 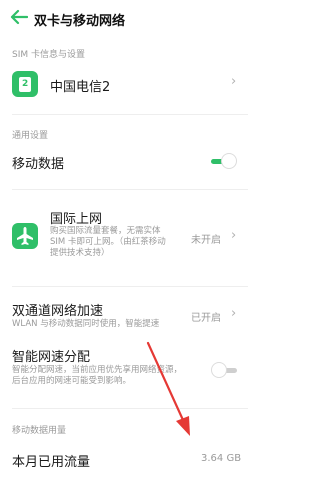 I want to click on monthly-usage-value: 3.64 GB, so click(x=221, y=458).